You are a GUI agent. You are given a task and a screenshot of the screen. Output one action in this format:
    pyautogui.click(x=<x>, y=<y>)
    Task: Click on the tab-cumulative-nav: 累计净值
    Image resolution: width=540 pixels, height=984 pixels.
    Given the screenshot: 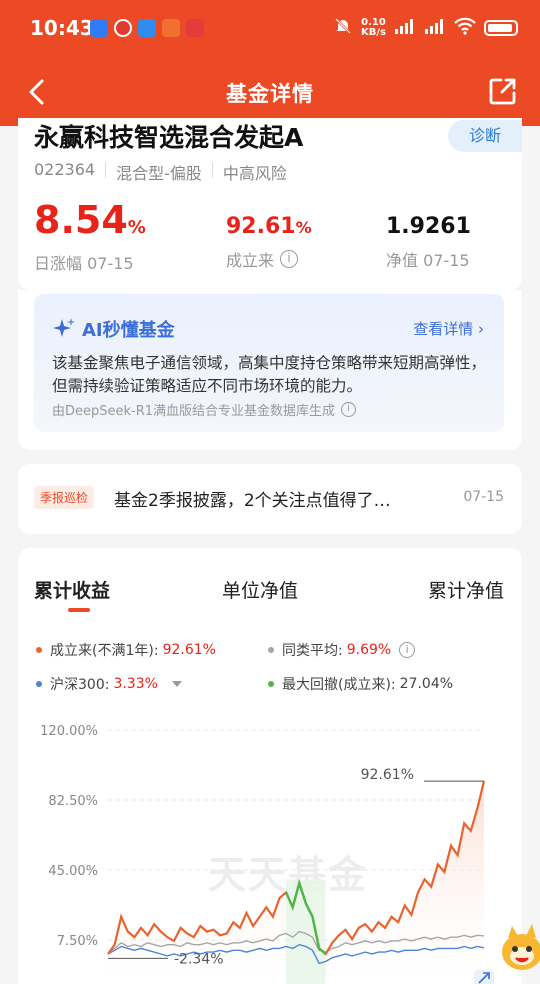 What is the action you would take?
    pyautogui.click(x=466, y=589)
    